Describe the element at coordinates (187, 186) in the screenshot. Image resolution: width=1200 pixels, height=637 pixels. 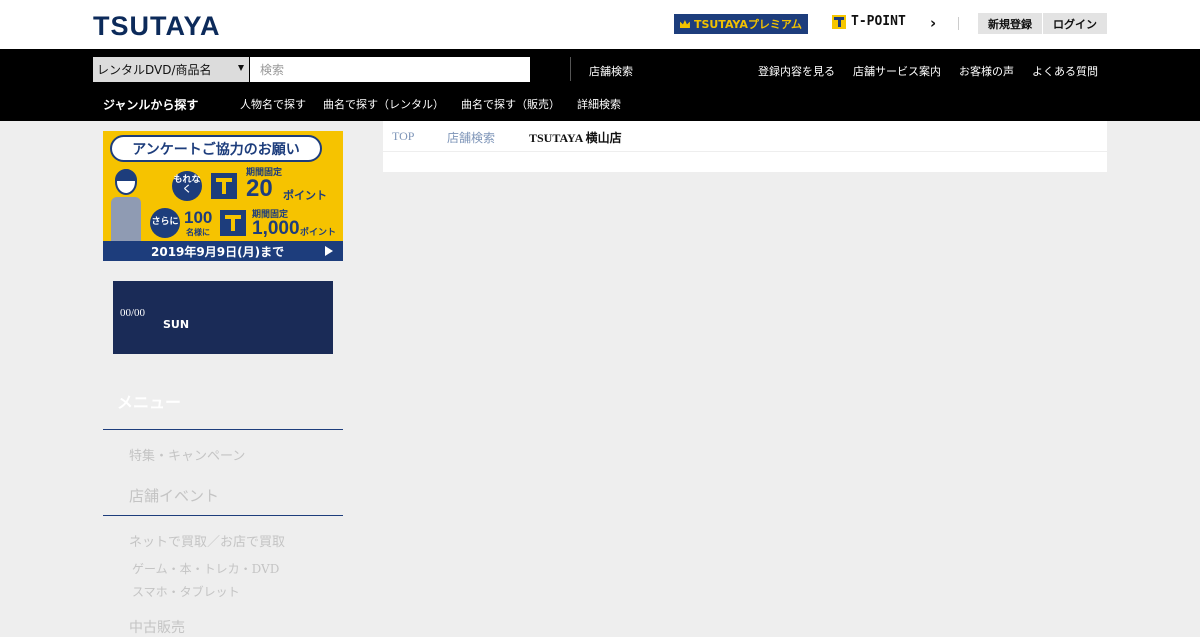
I see `banner-tag-all: もれなく` at that location.